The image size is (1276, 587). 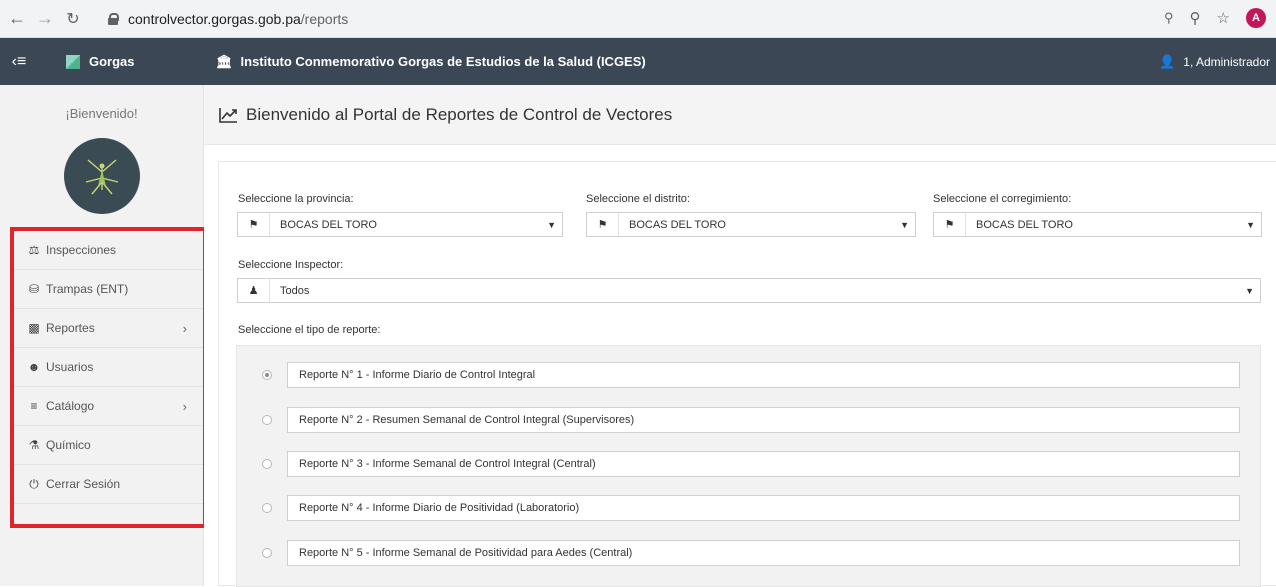 I want to click on sidebar-item-label: Catálogo, so click(x=70, y=406).